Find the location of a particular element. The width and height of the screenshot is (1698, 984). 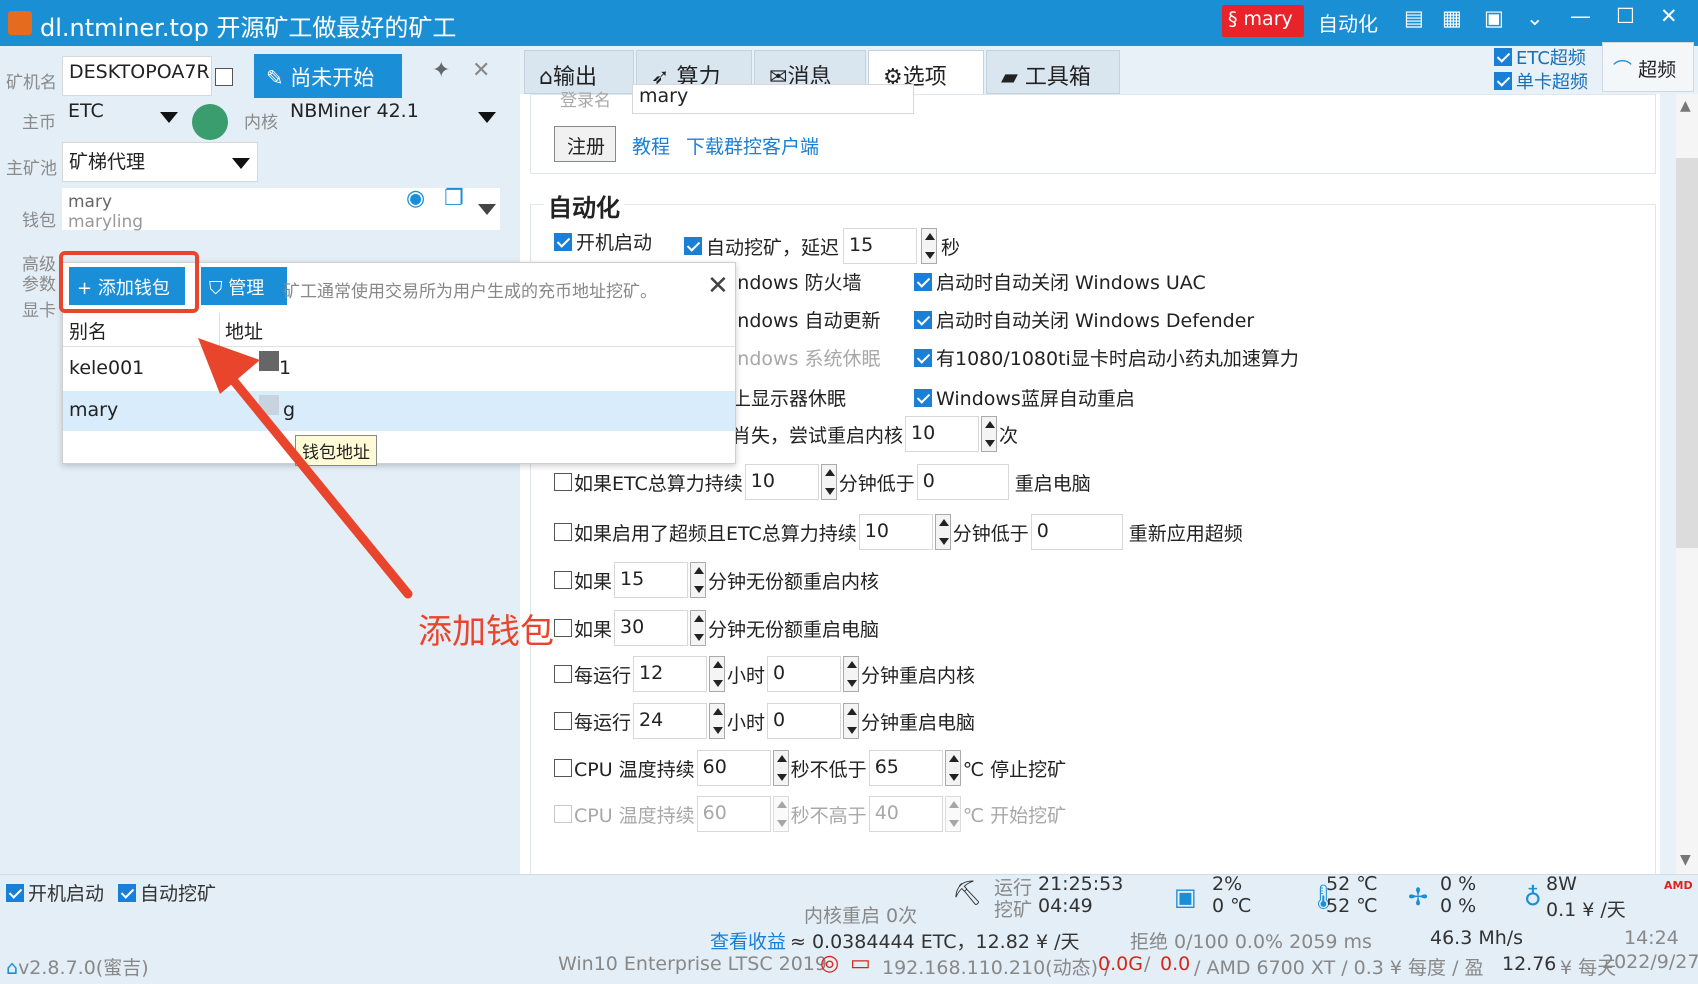

start-button: ✎ 尚未开始 is located at coordinates (328, 76).